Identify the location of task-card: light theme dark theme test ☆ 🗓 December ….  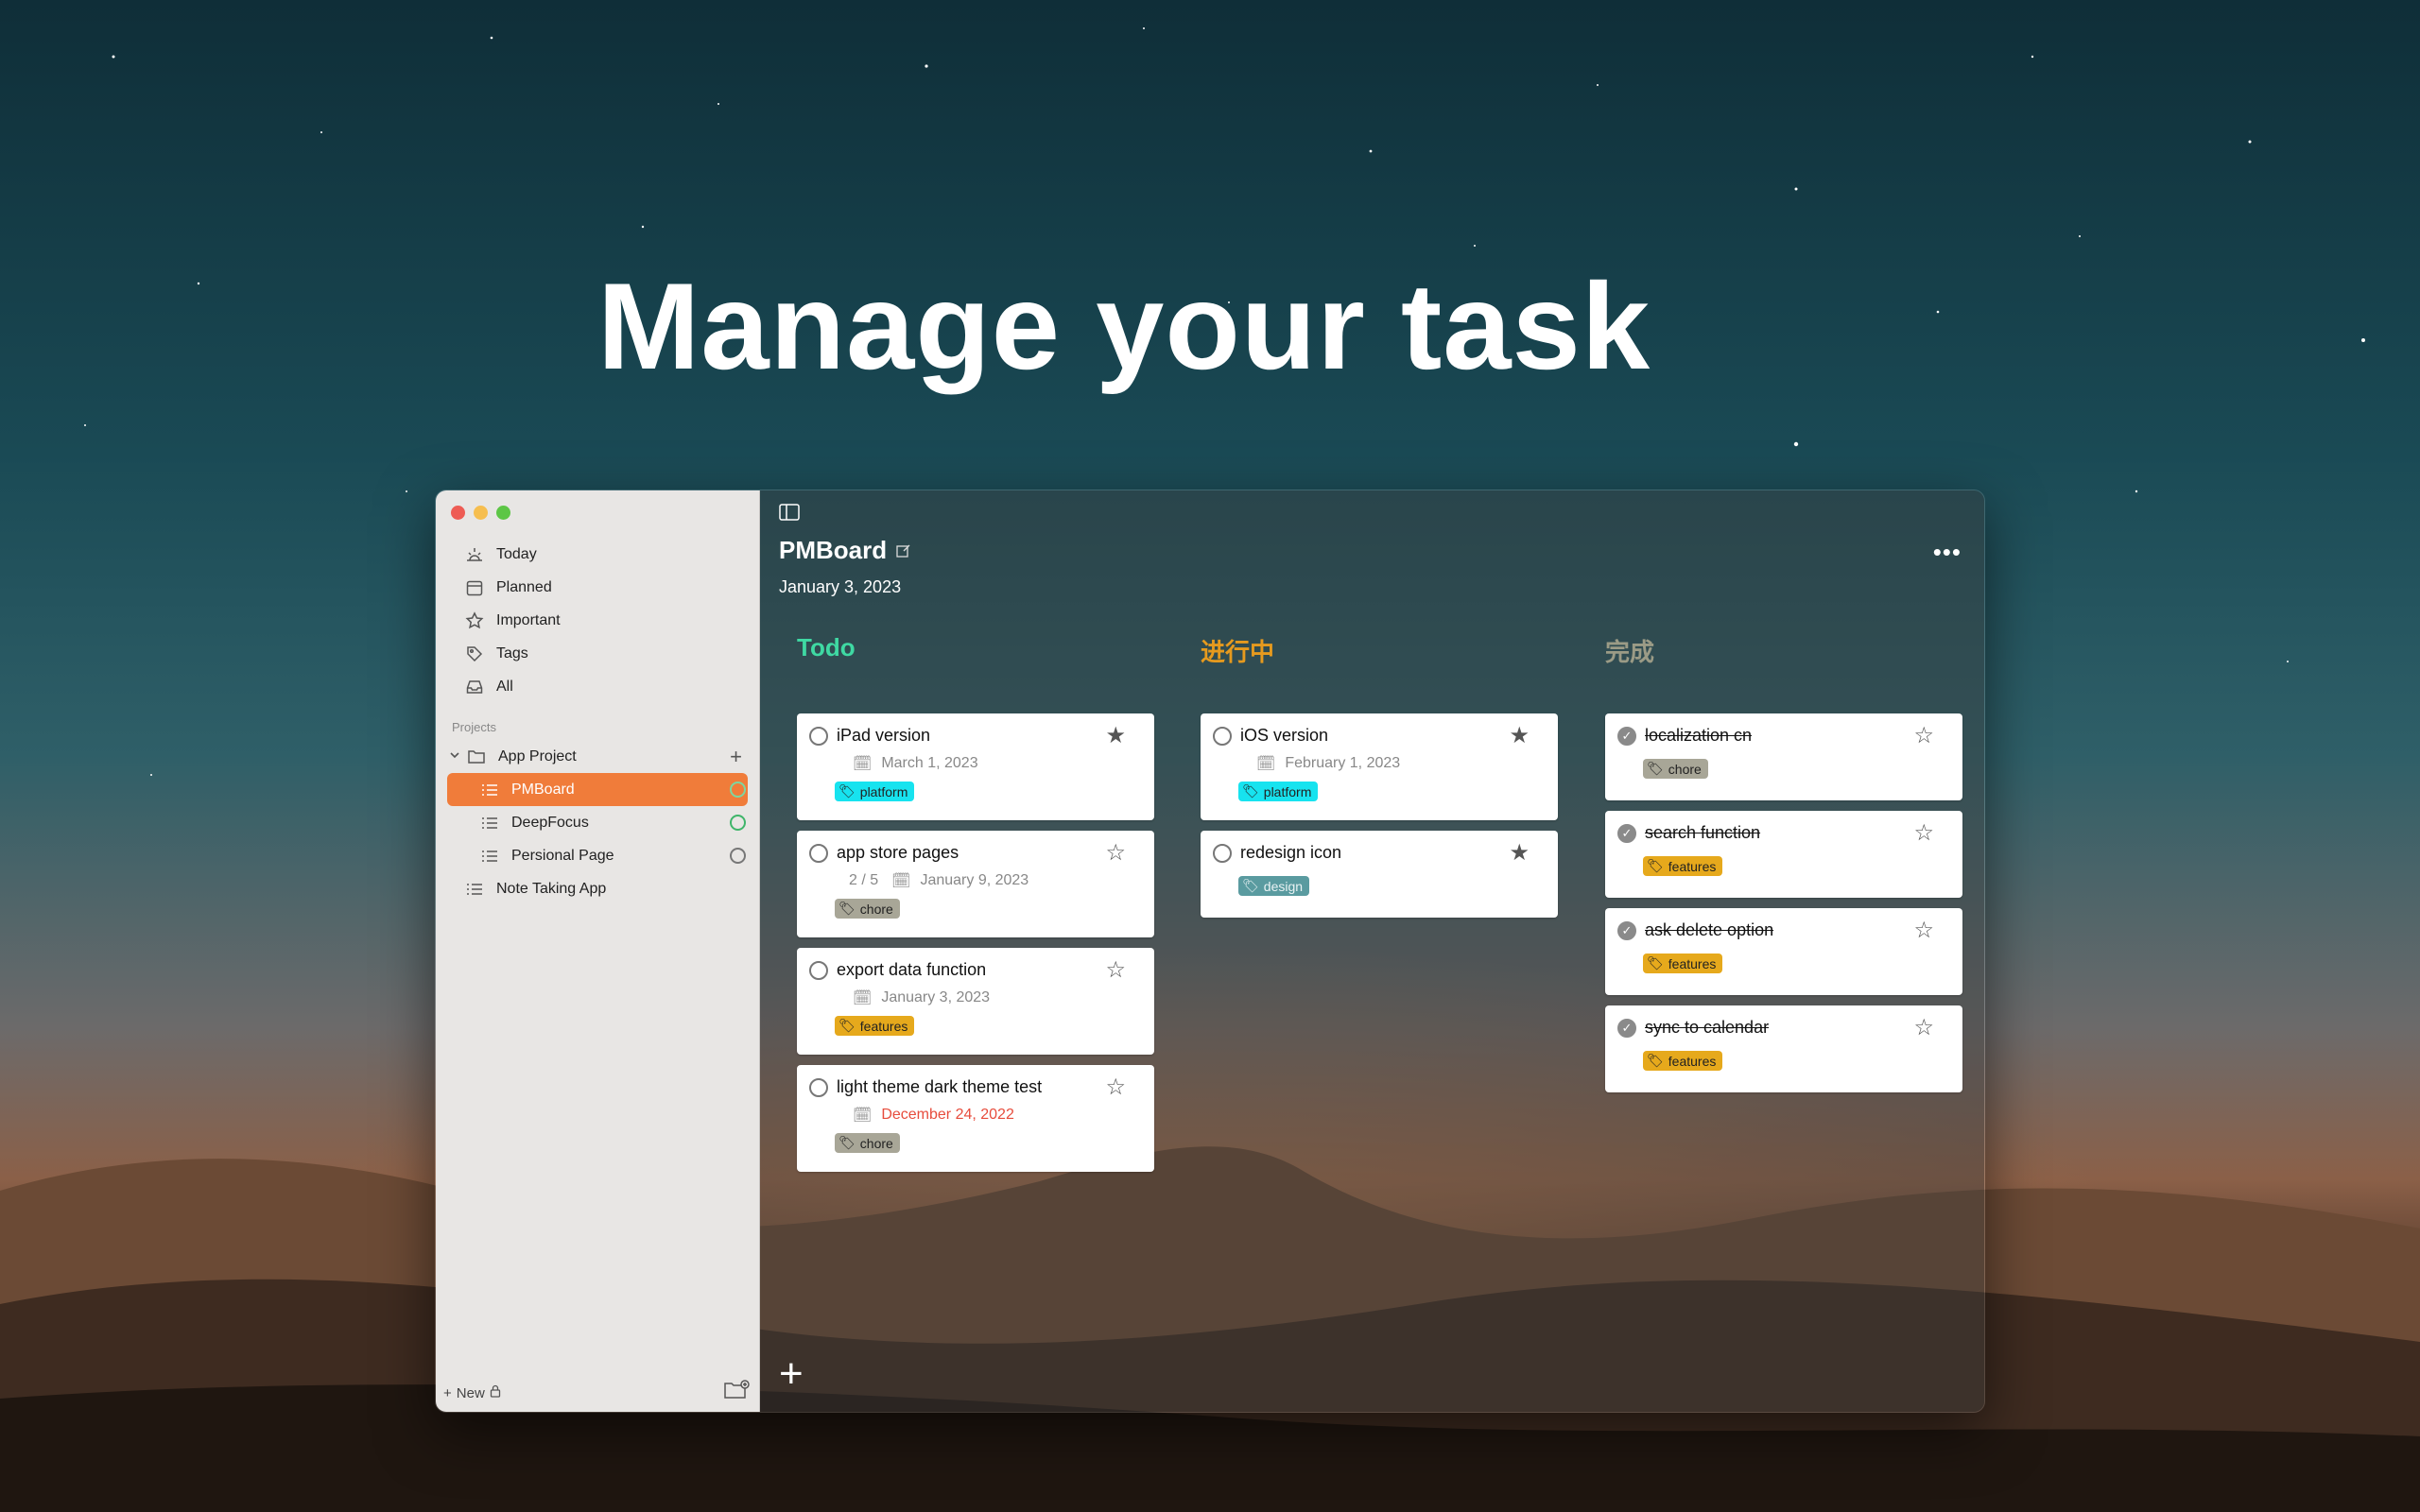
(976, 1118).